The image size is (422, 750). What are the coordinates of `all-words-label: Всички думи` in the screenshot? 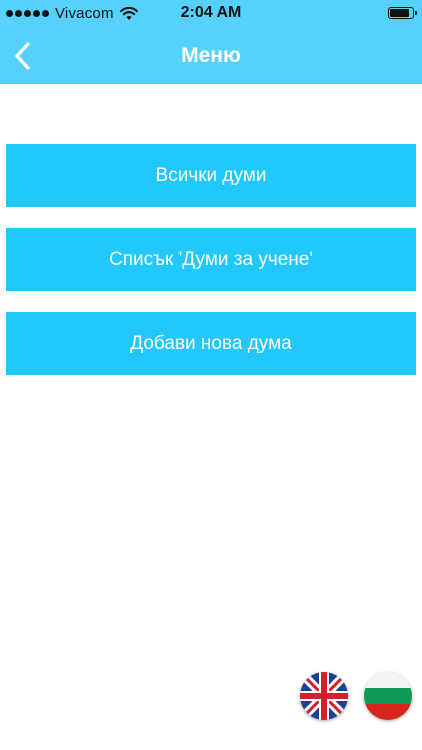 It's located at (211, 175).